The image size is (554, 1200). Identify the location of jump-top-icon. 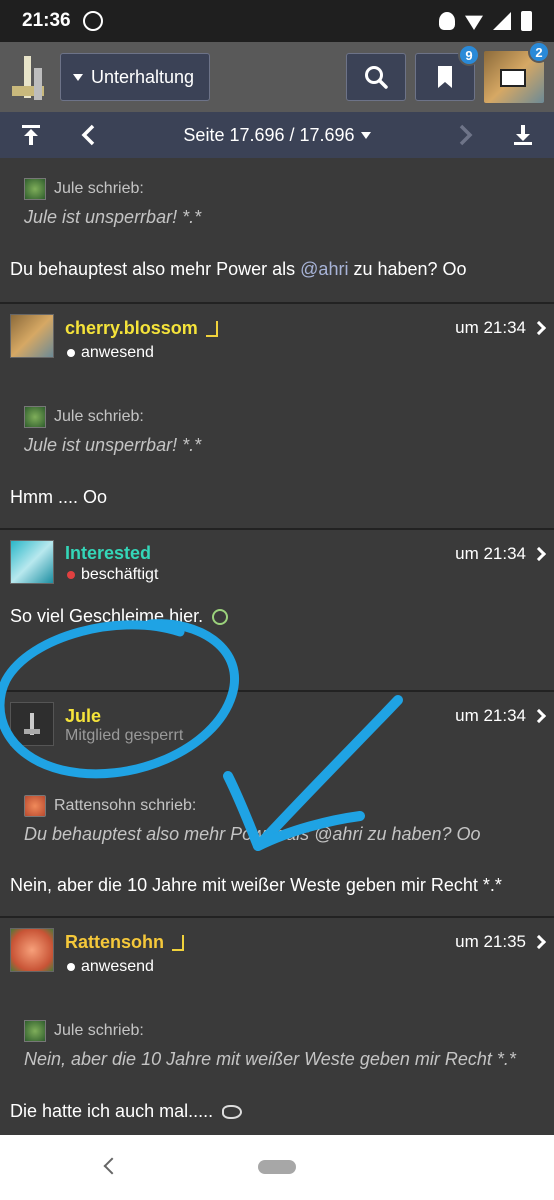
(31, 135).